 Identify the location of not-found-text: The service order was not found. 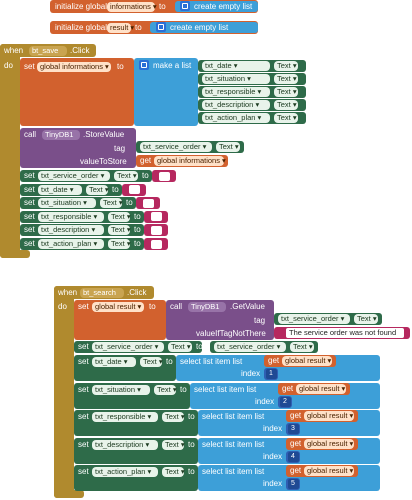
(345, 333).